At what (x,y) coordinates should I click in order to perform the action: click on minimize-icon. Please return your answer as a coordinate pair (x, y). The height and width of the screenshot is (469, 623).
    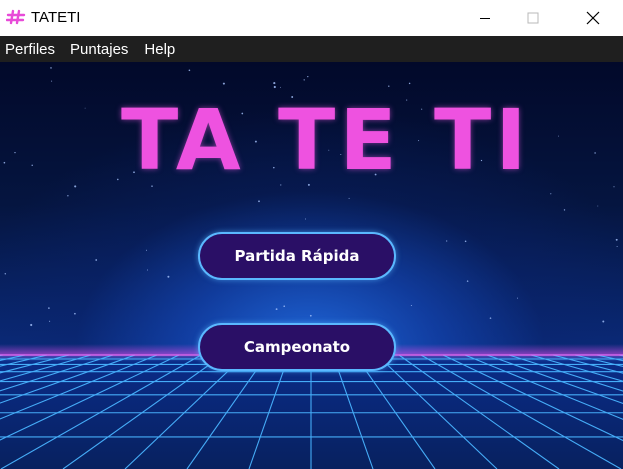
    Looking at the image, I should click on (485, 18).